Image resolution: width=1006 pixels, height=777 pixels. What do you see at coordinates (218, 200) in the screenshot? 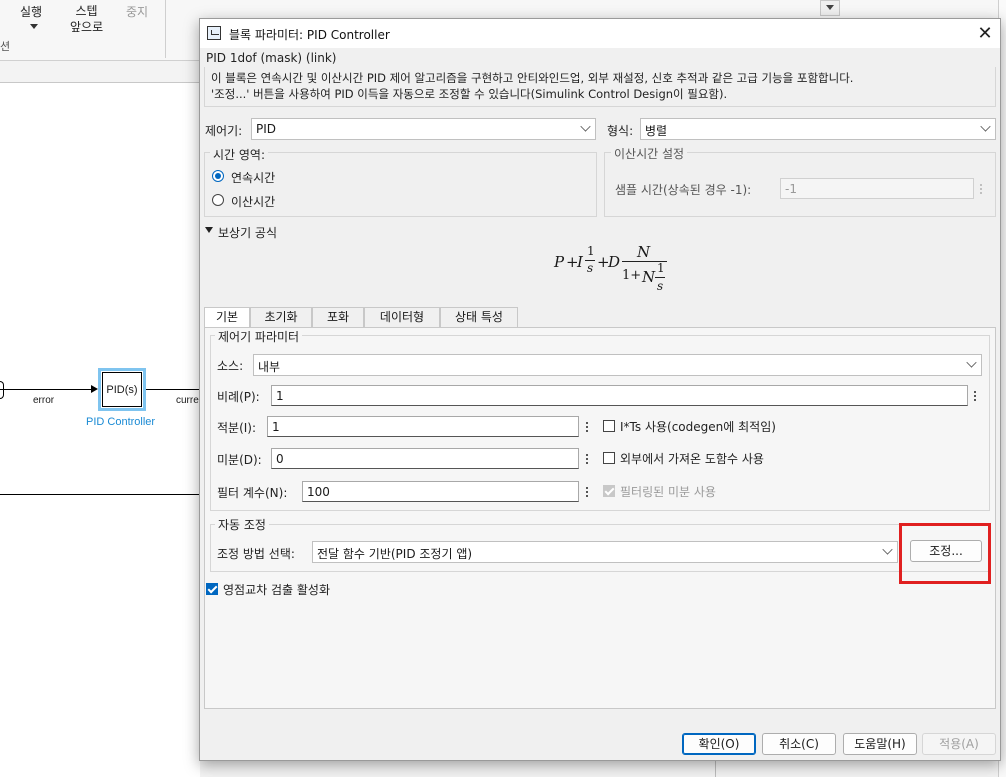
I see `radio-discrete` at bounding box center [218, 200].